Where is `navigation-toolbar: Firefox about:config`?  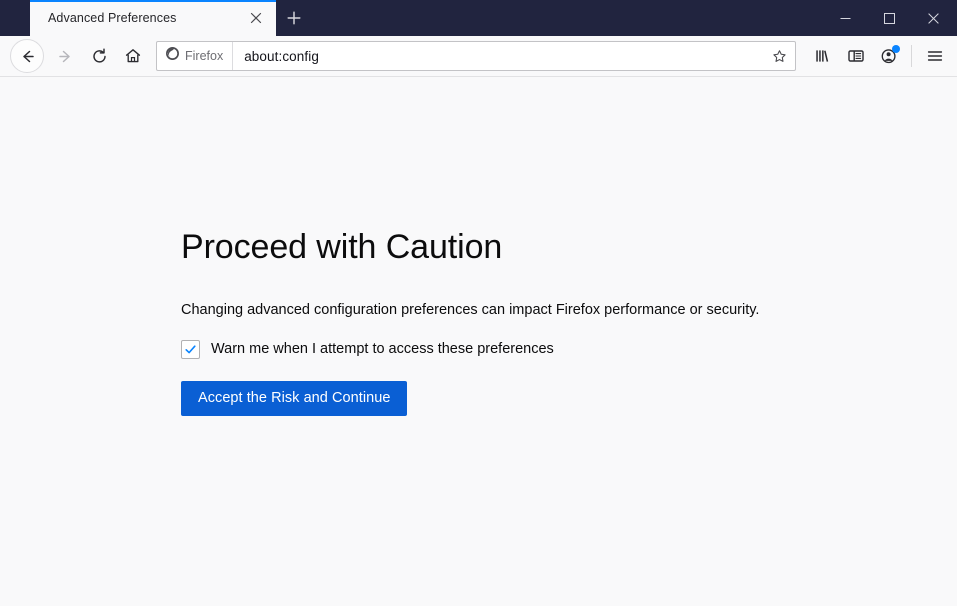 navigation-toolbar: Firefox about:config is located at coordinates (478, 56).